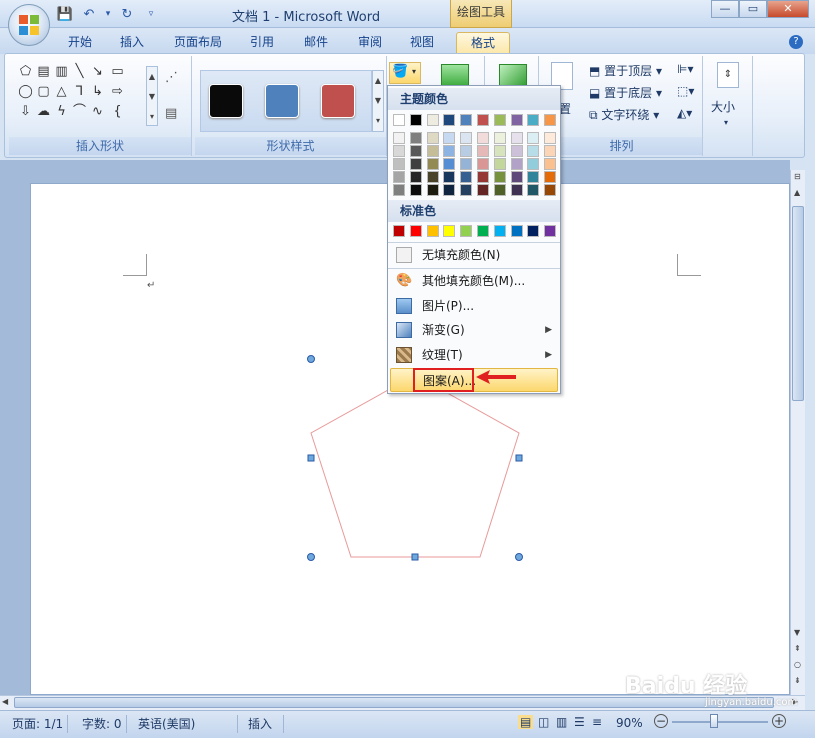 The height and width of the screenshot is (738, 815). I want to click on size-icon: ⇕, so click(728, 75).